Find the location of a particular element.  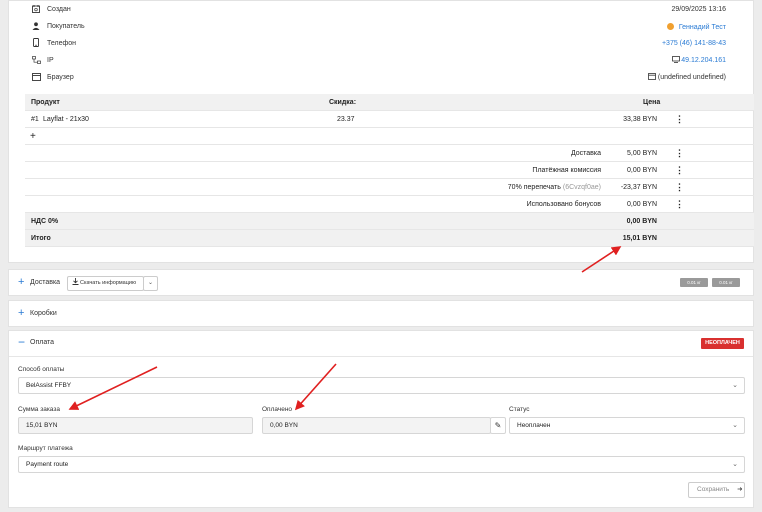

info-row-ip: IP 49.12.204.161 is located at coordinates (381, 60).